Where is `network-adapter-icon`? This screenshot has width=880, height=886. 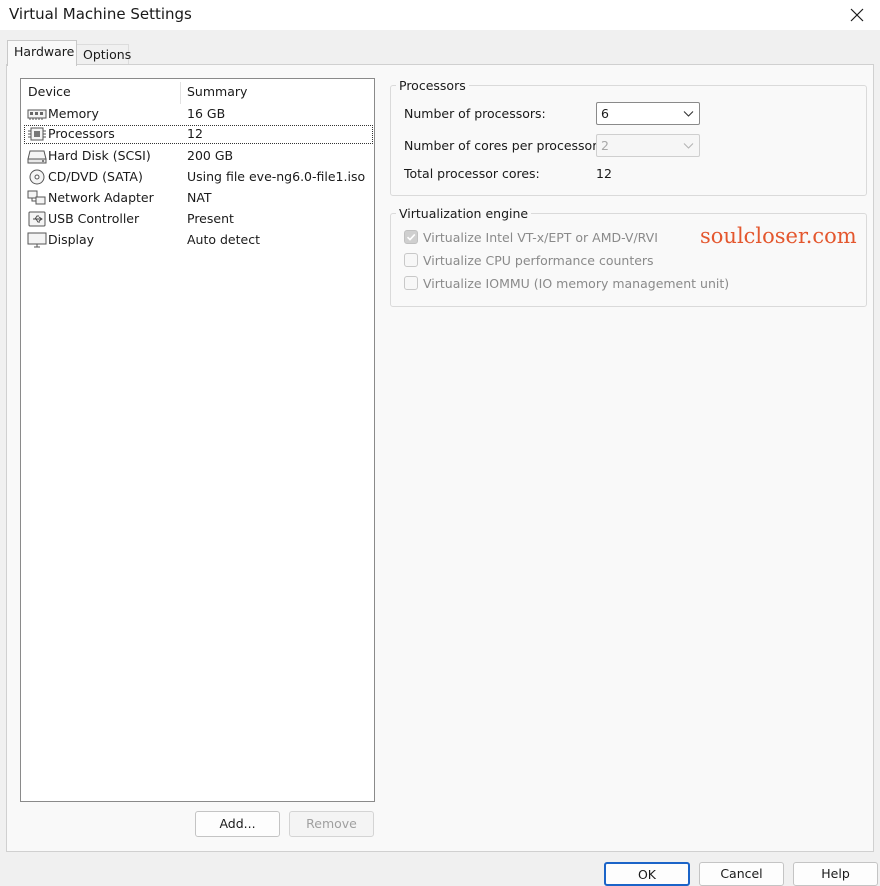
network-adapter-icon is located at coordinates (36, 197).